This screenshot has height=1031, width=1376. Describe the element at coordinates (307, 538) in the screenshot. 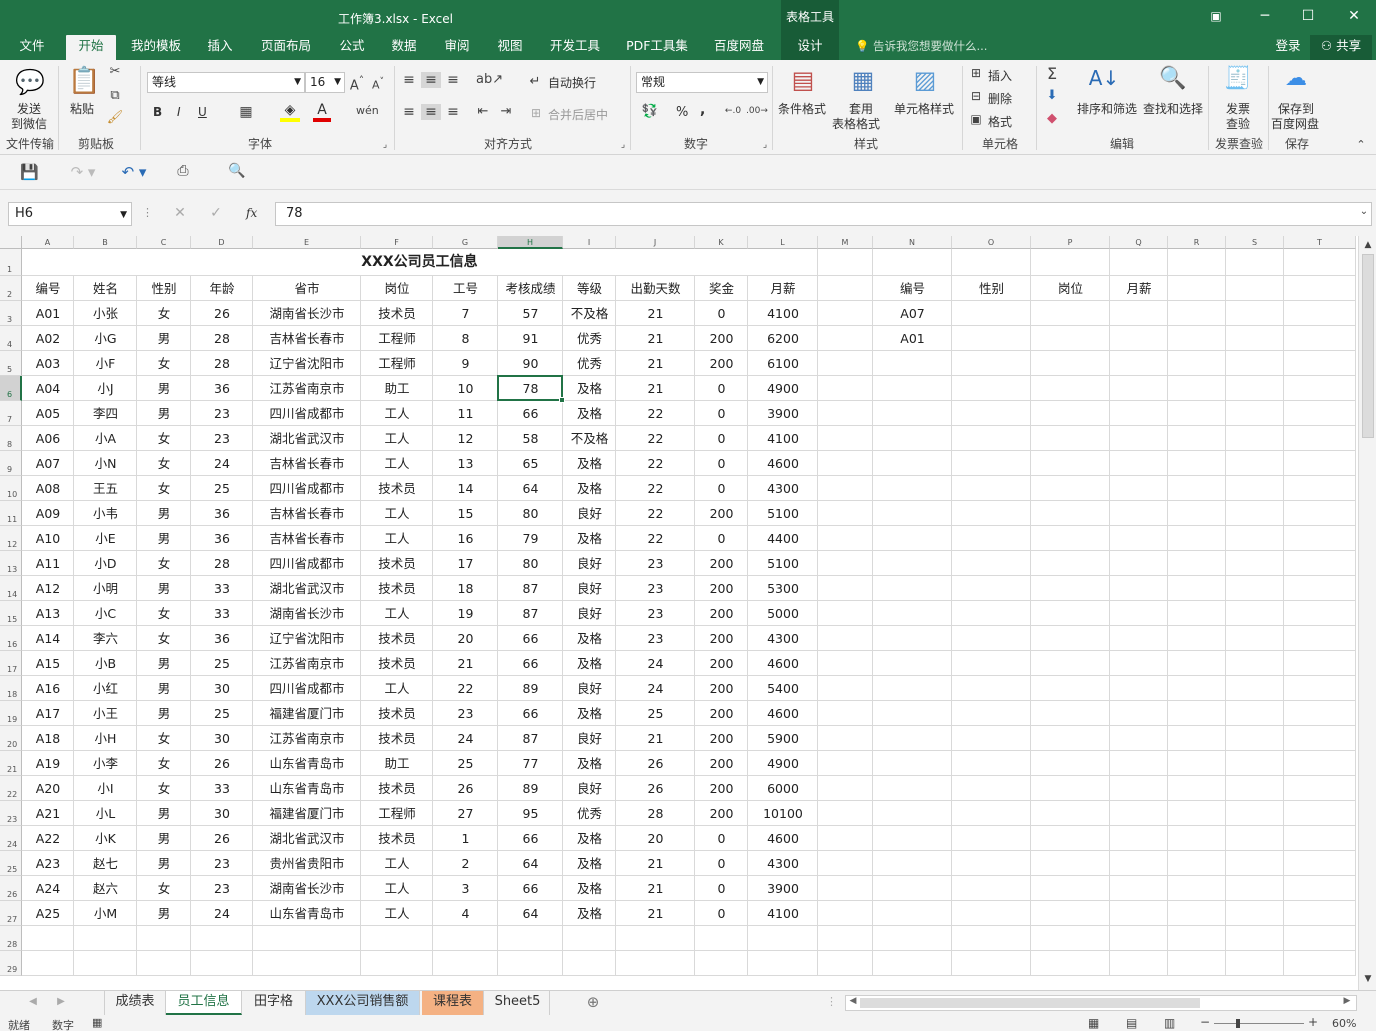

I see `table-cell: 吉林省长春市` at that location.